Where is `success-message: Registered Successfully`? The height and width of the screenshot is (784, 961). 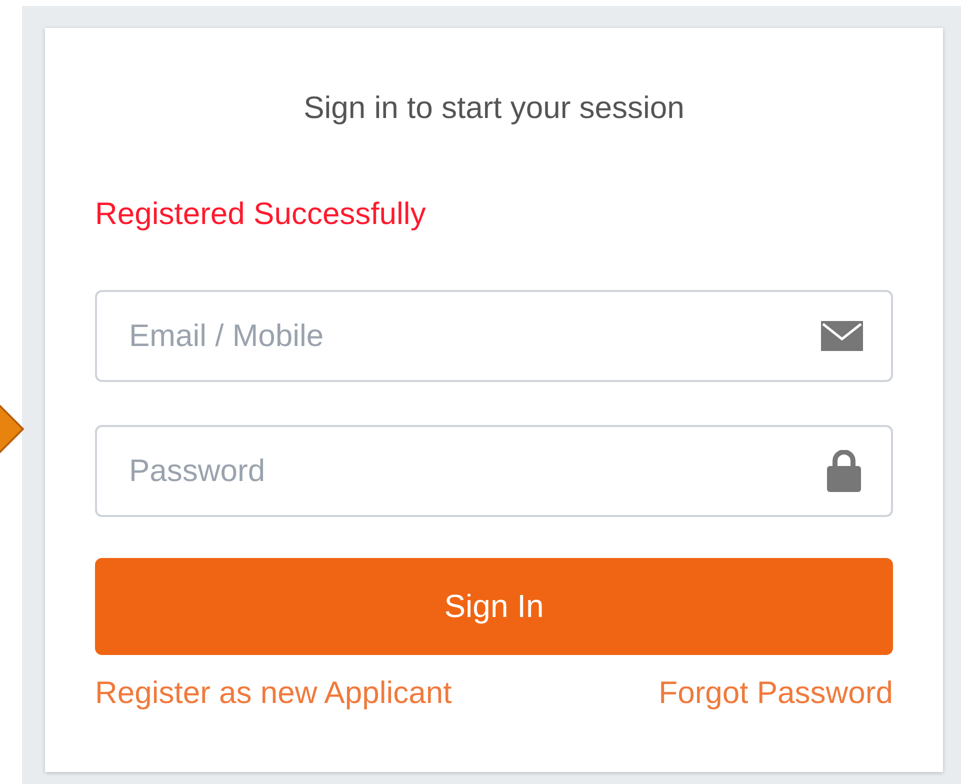
success-message: Registered Successfully is located at coordinates (261, 214).